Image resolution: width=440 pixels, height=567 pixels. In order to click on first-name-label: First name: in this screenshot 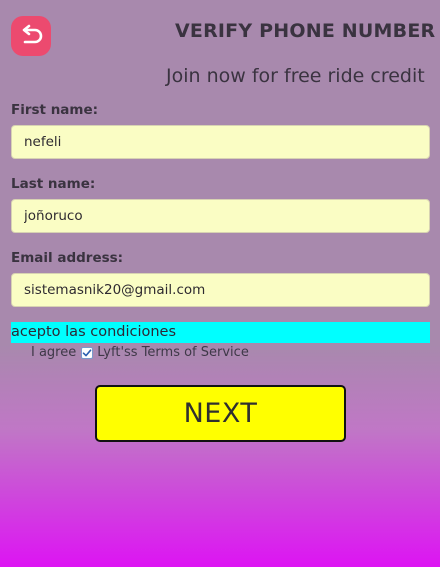, I will do `click(55, 110)`.